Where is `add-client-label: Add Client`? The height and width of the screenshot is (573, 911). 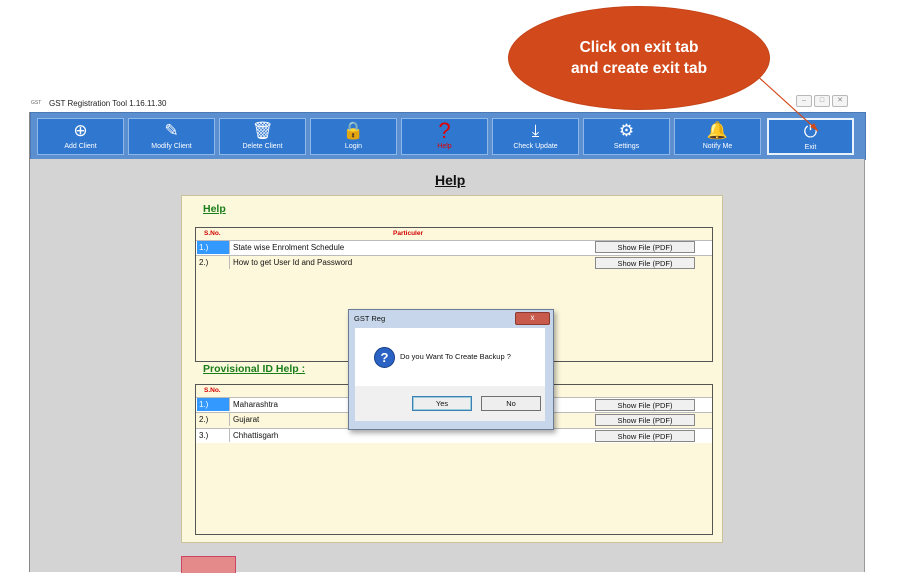 add-client-label: Add Client is located at coordinates (80, 146).